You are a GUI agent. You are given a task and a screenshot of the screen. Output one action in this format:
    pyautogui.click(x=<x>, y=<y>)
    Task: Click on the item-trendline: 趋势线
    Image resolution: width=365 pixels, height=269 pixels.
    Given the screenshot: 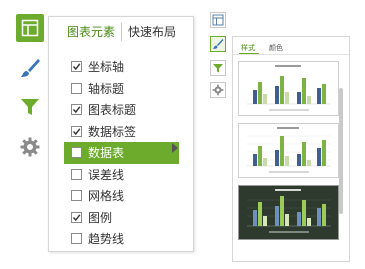 What is the action you would take?
    pyautogui.click(x=121, y=239)
    